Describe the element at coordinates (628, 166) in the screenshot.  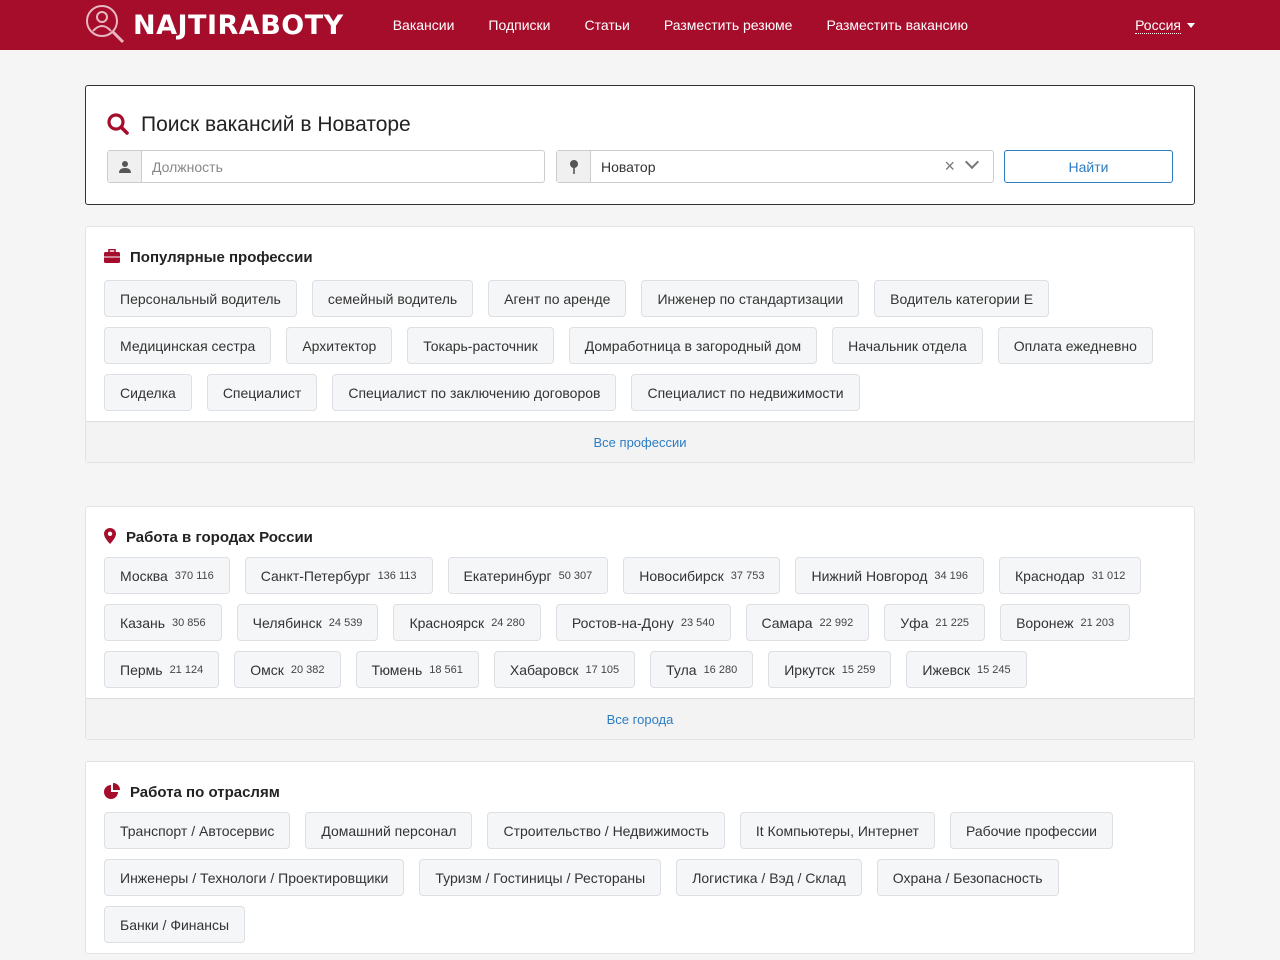
I see `city-value: Новатор` at that location.